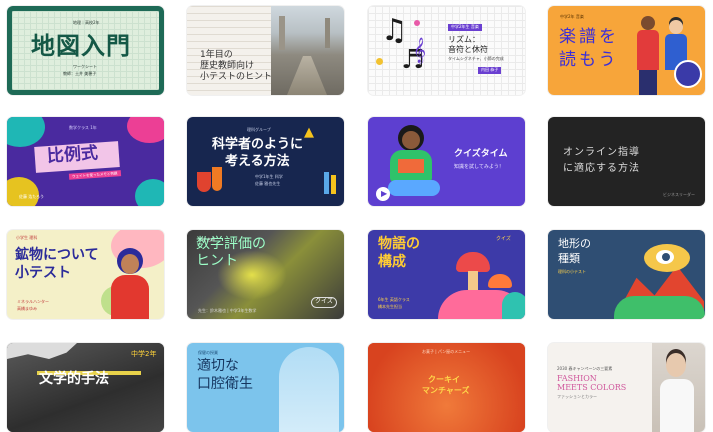 This screenshot has width=713, height=432. Describe the element at coordinates (479, 167) in the screenshot. I see `card-subtitle: 知識を試してみよう！` at that location.